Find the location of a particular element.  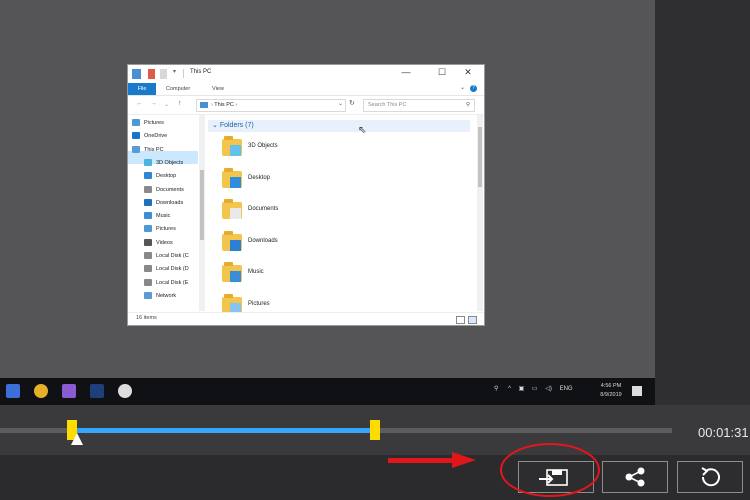

network-icon: ▣ is located at coordinates (522, 389).